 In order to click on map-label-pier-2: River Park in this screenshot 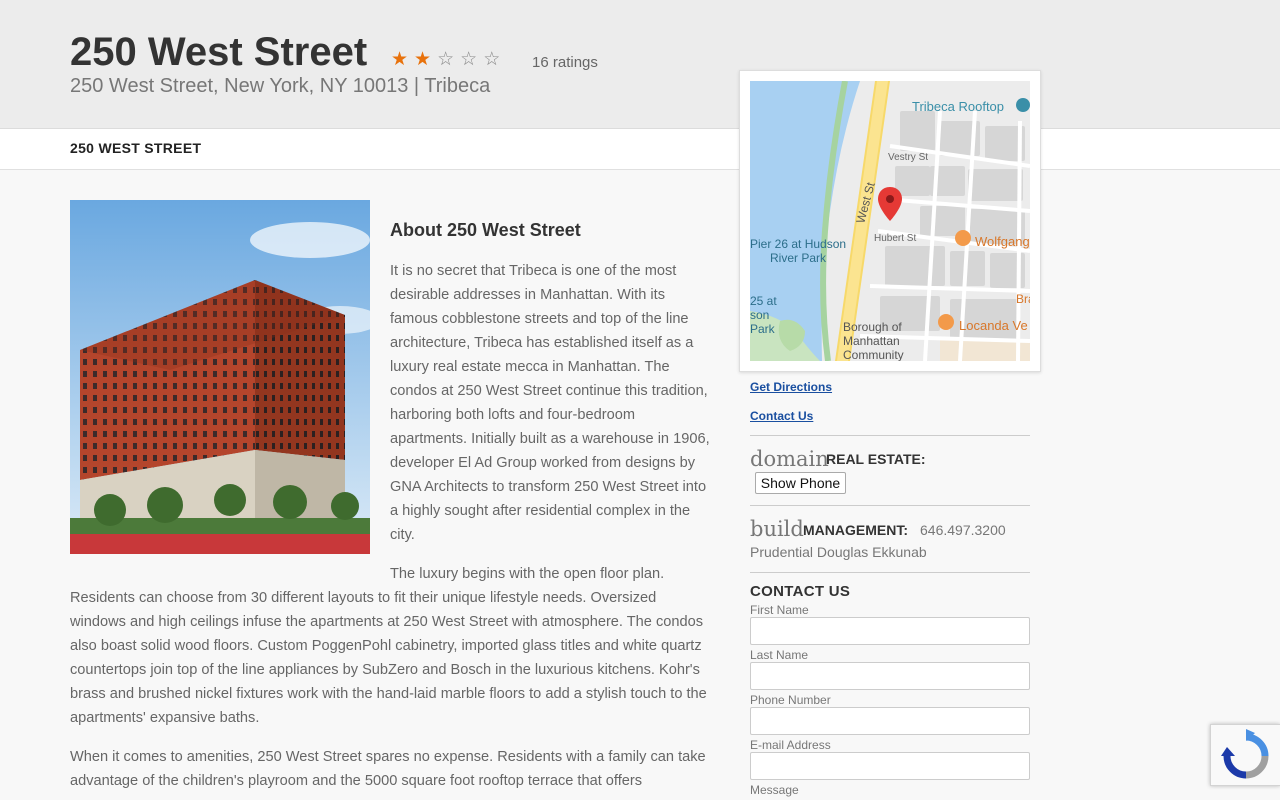, I will do `click(798, 258)`.